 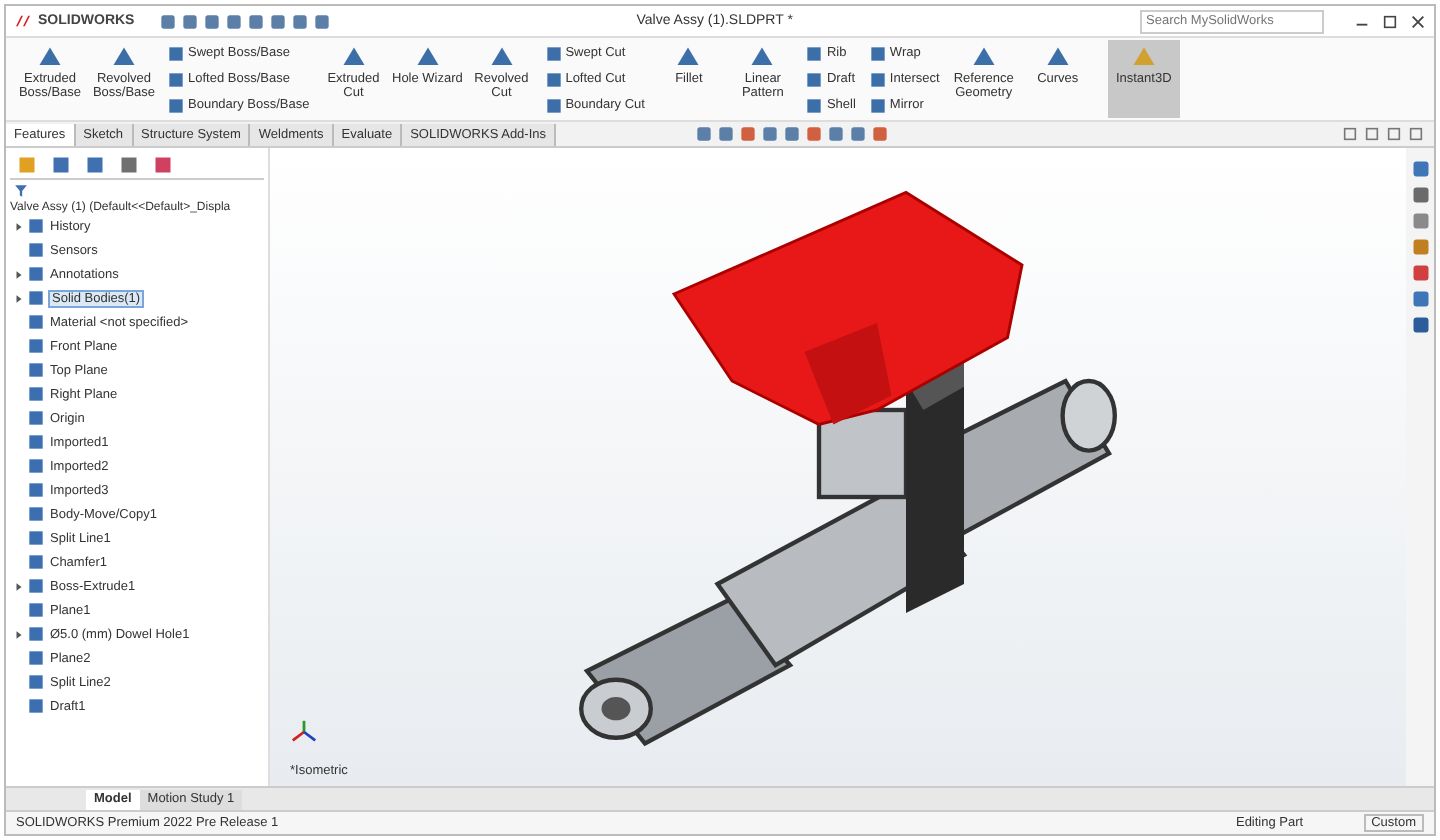 I want to click on axis-triad-icon, so click(x=304, y=732).